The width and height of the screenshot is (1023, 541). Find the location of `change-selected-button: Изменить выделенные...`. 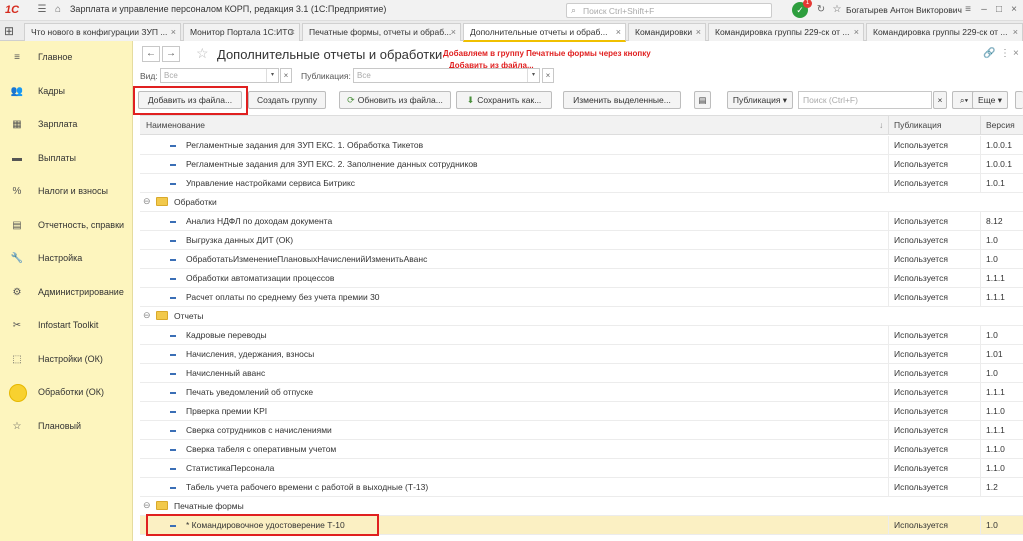

change-selected-button: Изменить выделенные... is located at coordinates (622, 100).